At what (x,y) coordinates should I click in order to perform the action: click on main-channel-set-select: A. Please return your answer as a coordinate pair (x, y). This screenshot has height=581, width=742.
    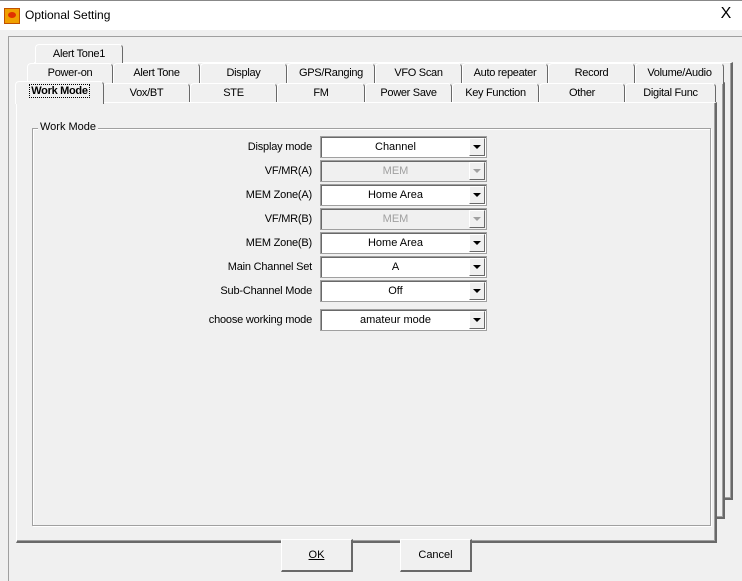
    Looking at the image, I should click on (403, 267).